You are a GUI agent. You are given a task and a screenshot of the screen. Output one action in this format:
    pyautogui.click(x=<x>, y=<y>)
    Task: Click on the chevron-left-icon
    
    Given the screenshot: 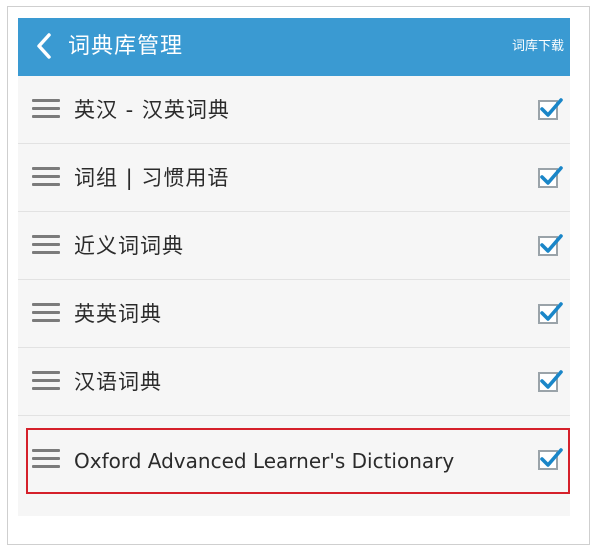 What is the action you would take?
    pyautogui.click(x=44, y=46)
    